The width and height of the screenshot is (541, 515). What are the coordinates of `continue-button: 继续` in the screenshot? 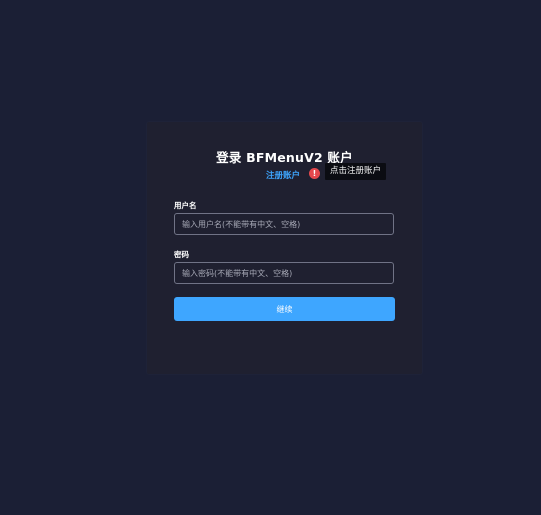 It's located at (284, 309).